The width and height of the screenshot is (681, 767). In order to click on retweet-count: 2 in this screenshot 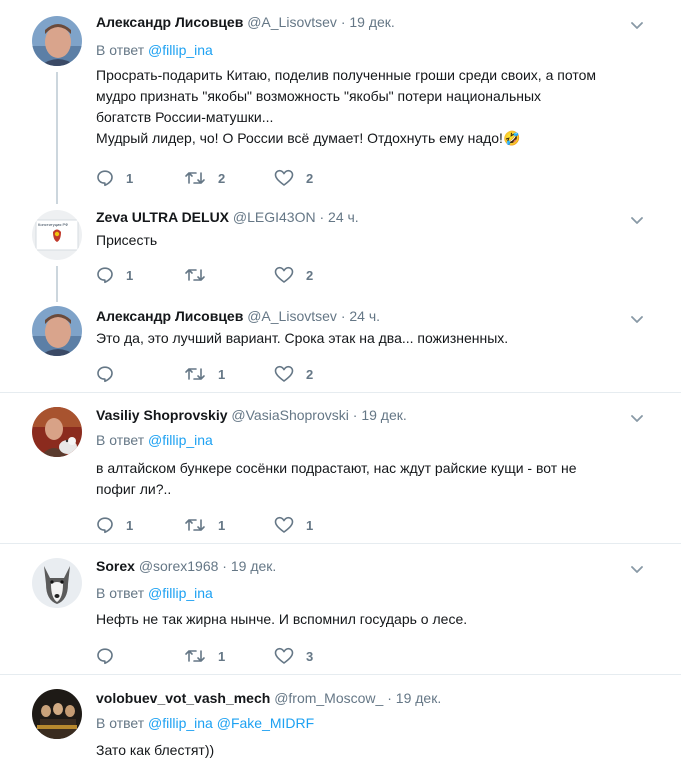, I will do `click(222, 178)`.